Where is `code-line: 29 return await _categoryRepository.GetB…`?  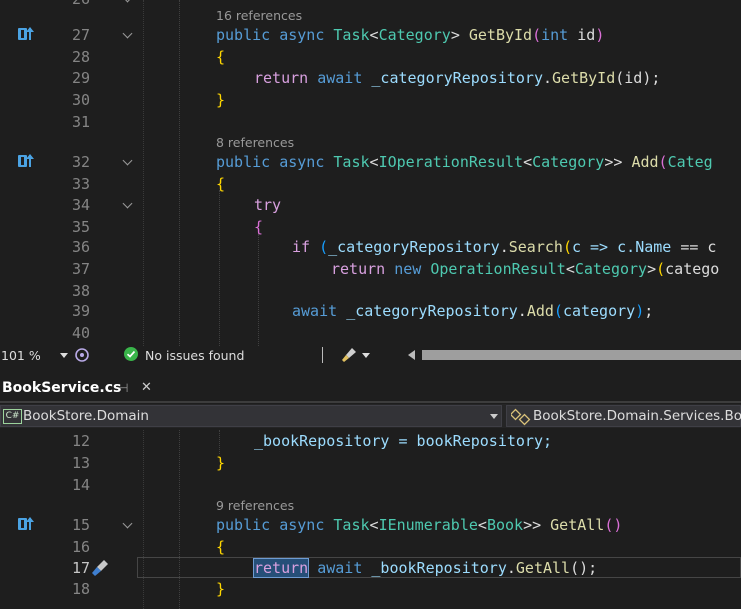 code-line: 29 return await _categoryRepository.GetB… is located at coordinates (370, 78).